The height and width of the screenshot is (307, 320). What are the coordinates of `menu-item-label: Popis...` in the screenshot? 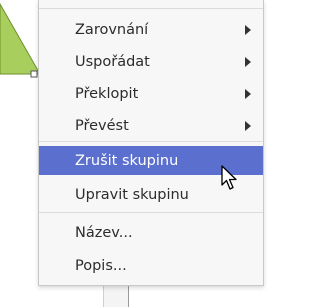 It's located at (101, 265).